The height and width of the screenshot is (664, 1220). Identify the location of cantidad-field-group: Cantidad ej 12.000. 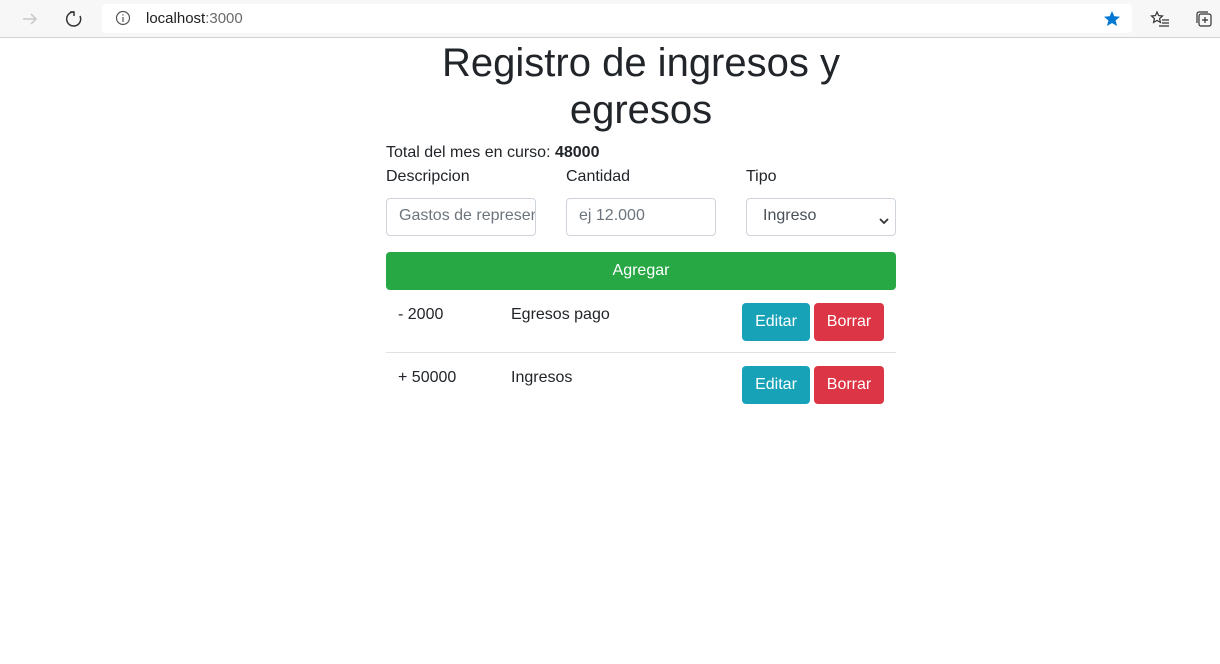
(641, 202).